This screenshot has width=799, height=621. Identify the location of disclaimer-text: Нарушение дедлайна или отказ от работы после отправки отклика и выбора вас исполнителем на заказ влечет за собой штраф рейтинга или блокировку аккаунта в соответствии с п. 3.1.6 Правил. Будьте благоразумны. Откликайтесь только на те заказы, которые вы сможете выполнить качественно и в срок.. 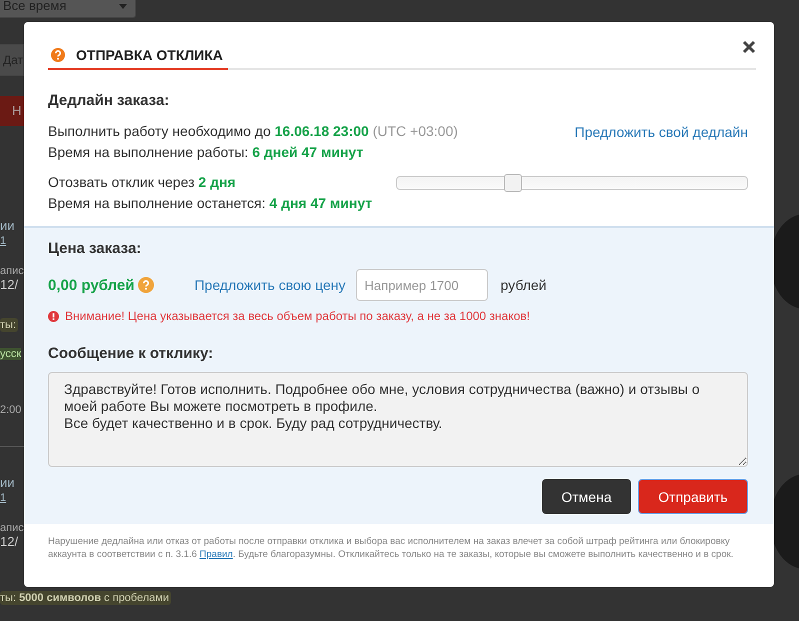
(390, 548).